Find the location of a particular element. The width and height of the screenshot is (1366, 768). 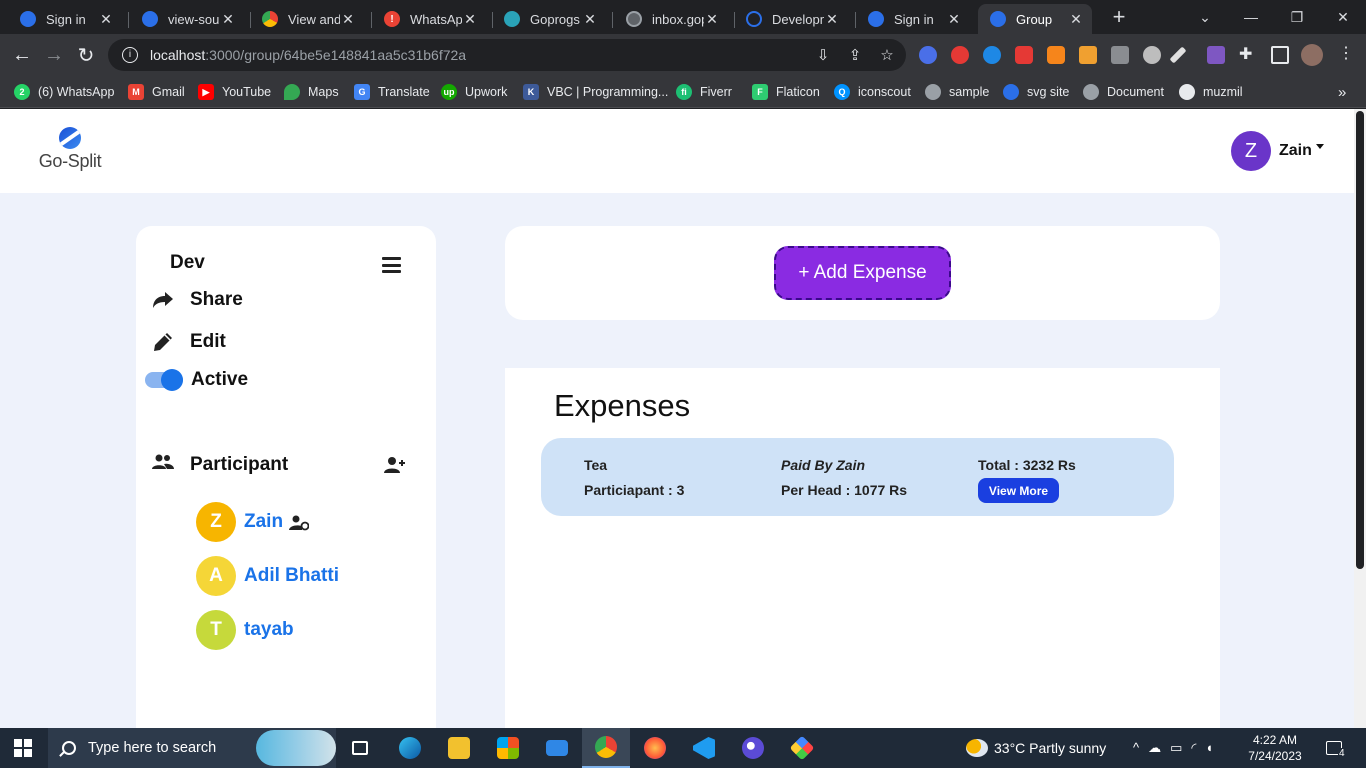

browser-tab: view-sourc ✕ is located at coordinates (187, 19).